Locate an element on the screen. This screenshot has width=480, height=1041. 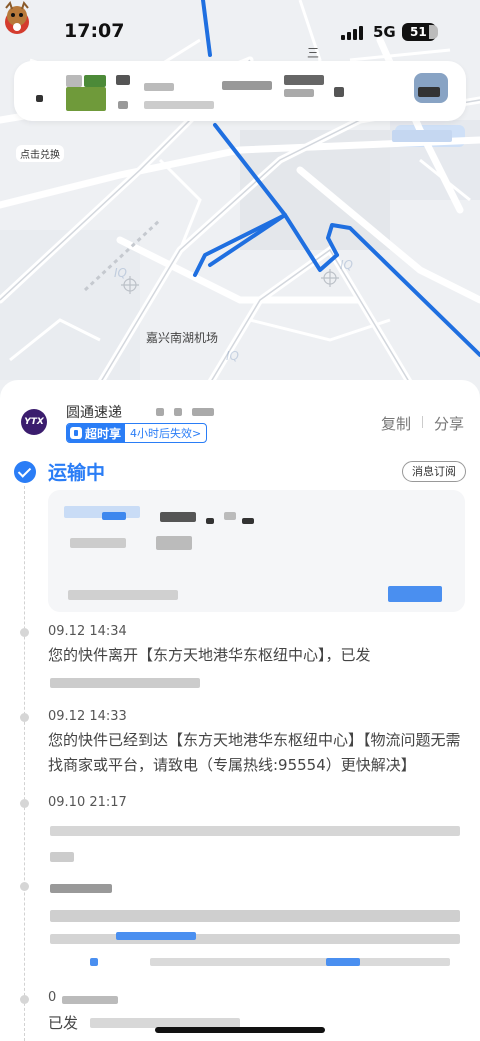
status-bar: 17:07 5G 51 is located at coordinates (240, 30).